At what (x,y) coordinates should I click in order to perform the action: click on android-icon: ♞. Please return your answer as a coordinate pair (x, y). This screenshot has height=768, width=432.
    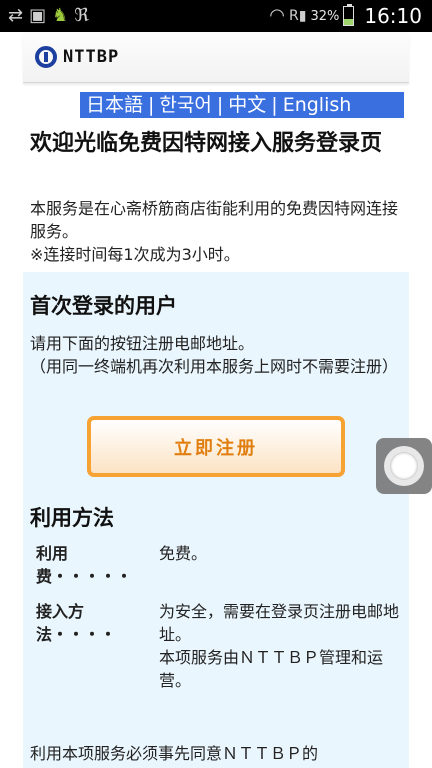
    Looking at the image, I should click on (60, 15).